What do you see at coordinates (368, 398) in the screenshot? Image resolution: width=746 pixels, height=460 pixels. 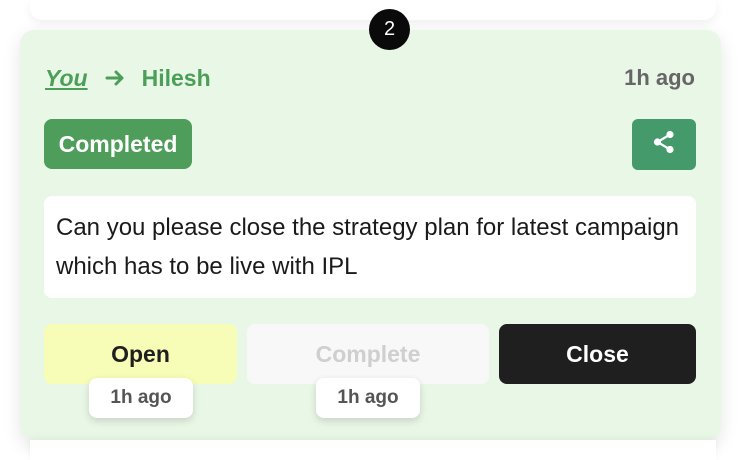 I see `complete-timestamp: 1h ago` at bounding box center [368, 398].